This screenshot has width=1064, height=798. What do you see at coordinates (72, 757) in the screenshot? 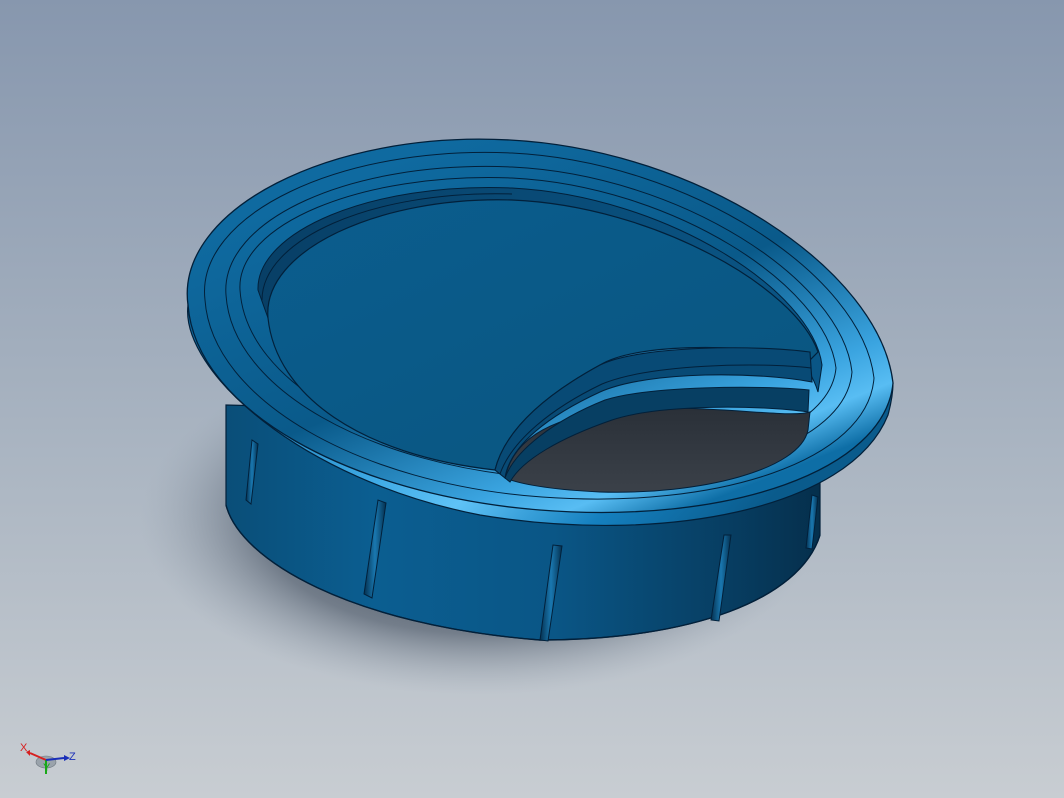
I see `triad-z-label: Z` at bounding box center [72, 757].